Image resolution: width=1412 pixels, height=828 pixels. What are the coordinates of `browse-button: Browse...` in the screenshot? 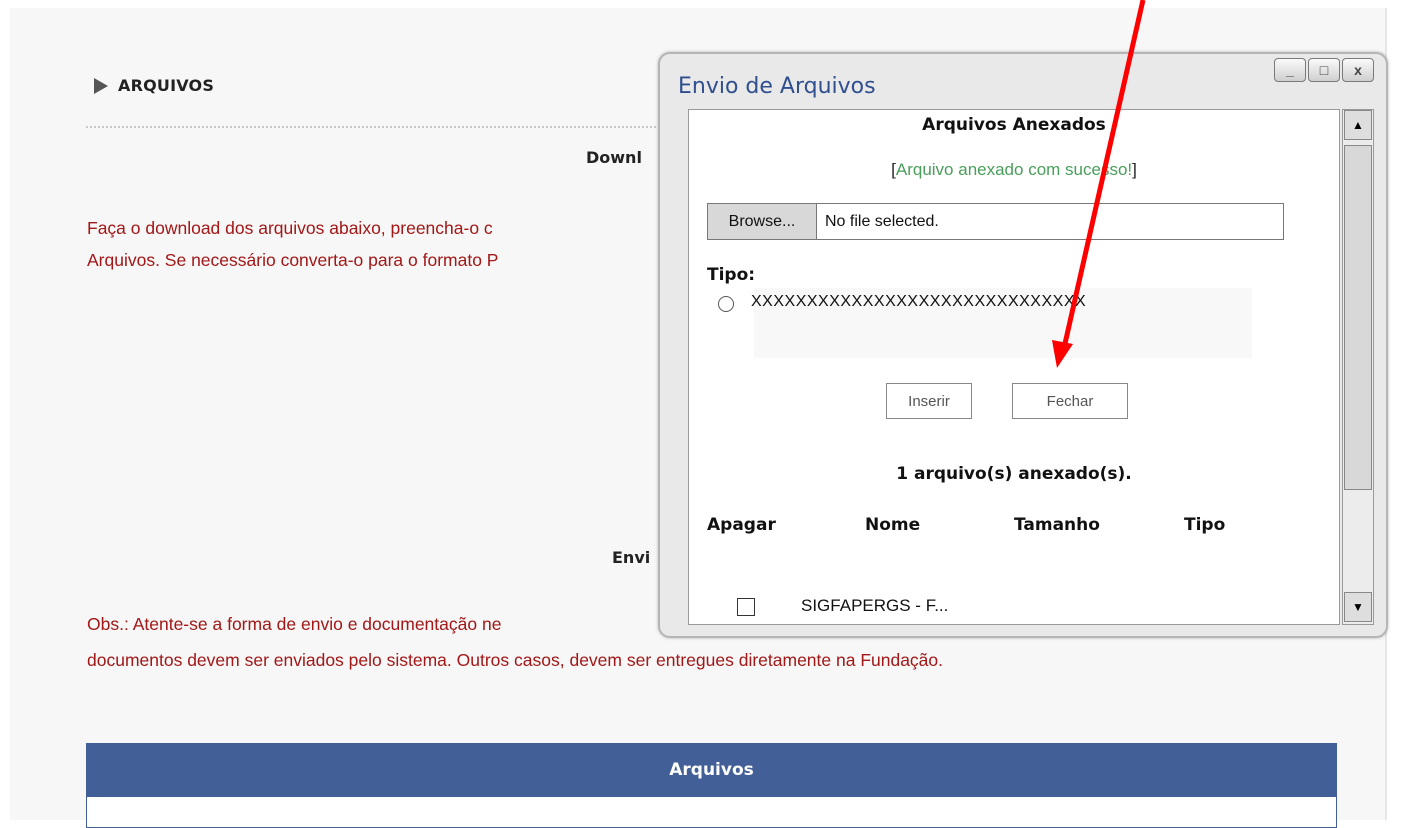 It's located at (762, 221).